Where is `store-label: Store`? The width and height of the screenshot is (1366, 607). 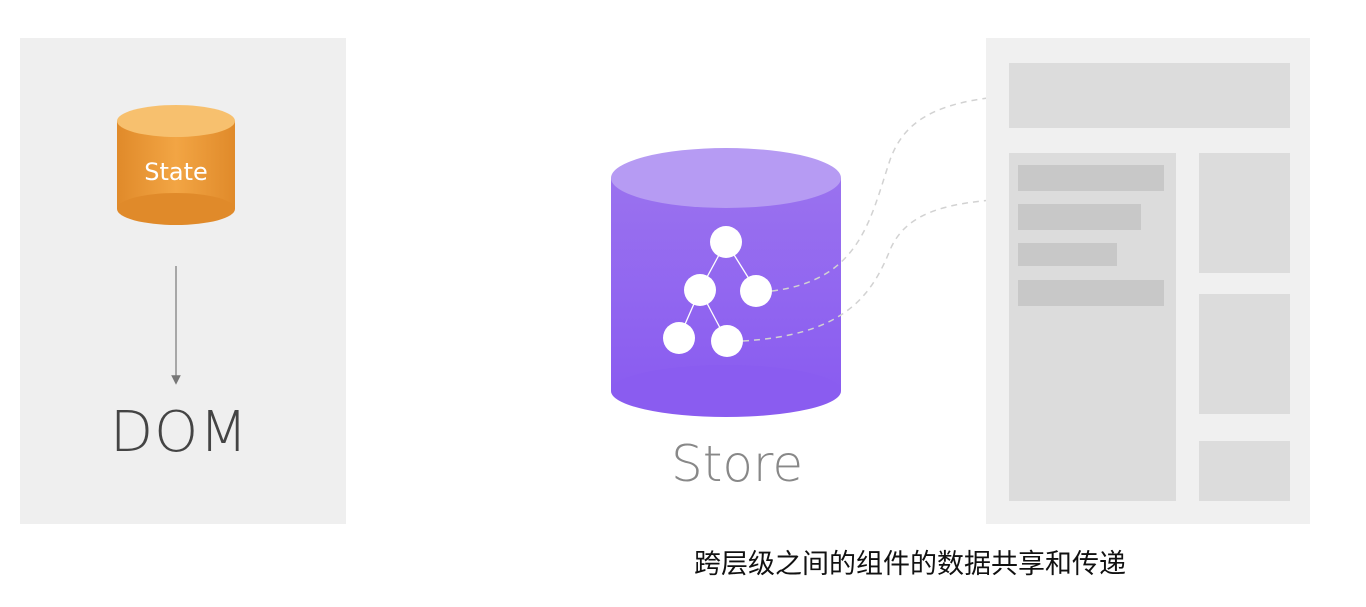
store-label: Store is located at coordinates (737, 464).